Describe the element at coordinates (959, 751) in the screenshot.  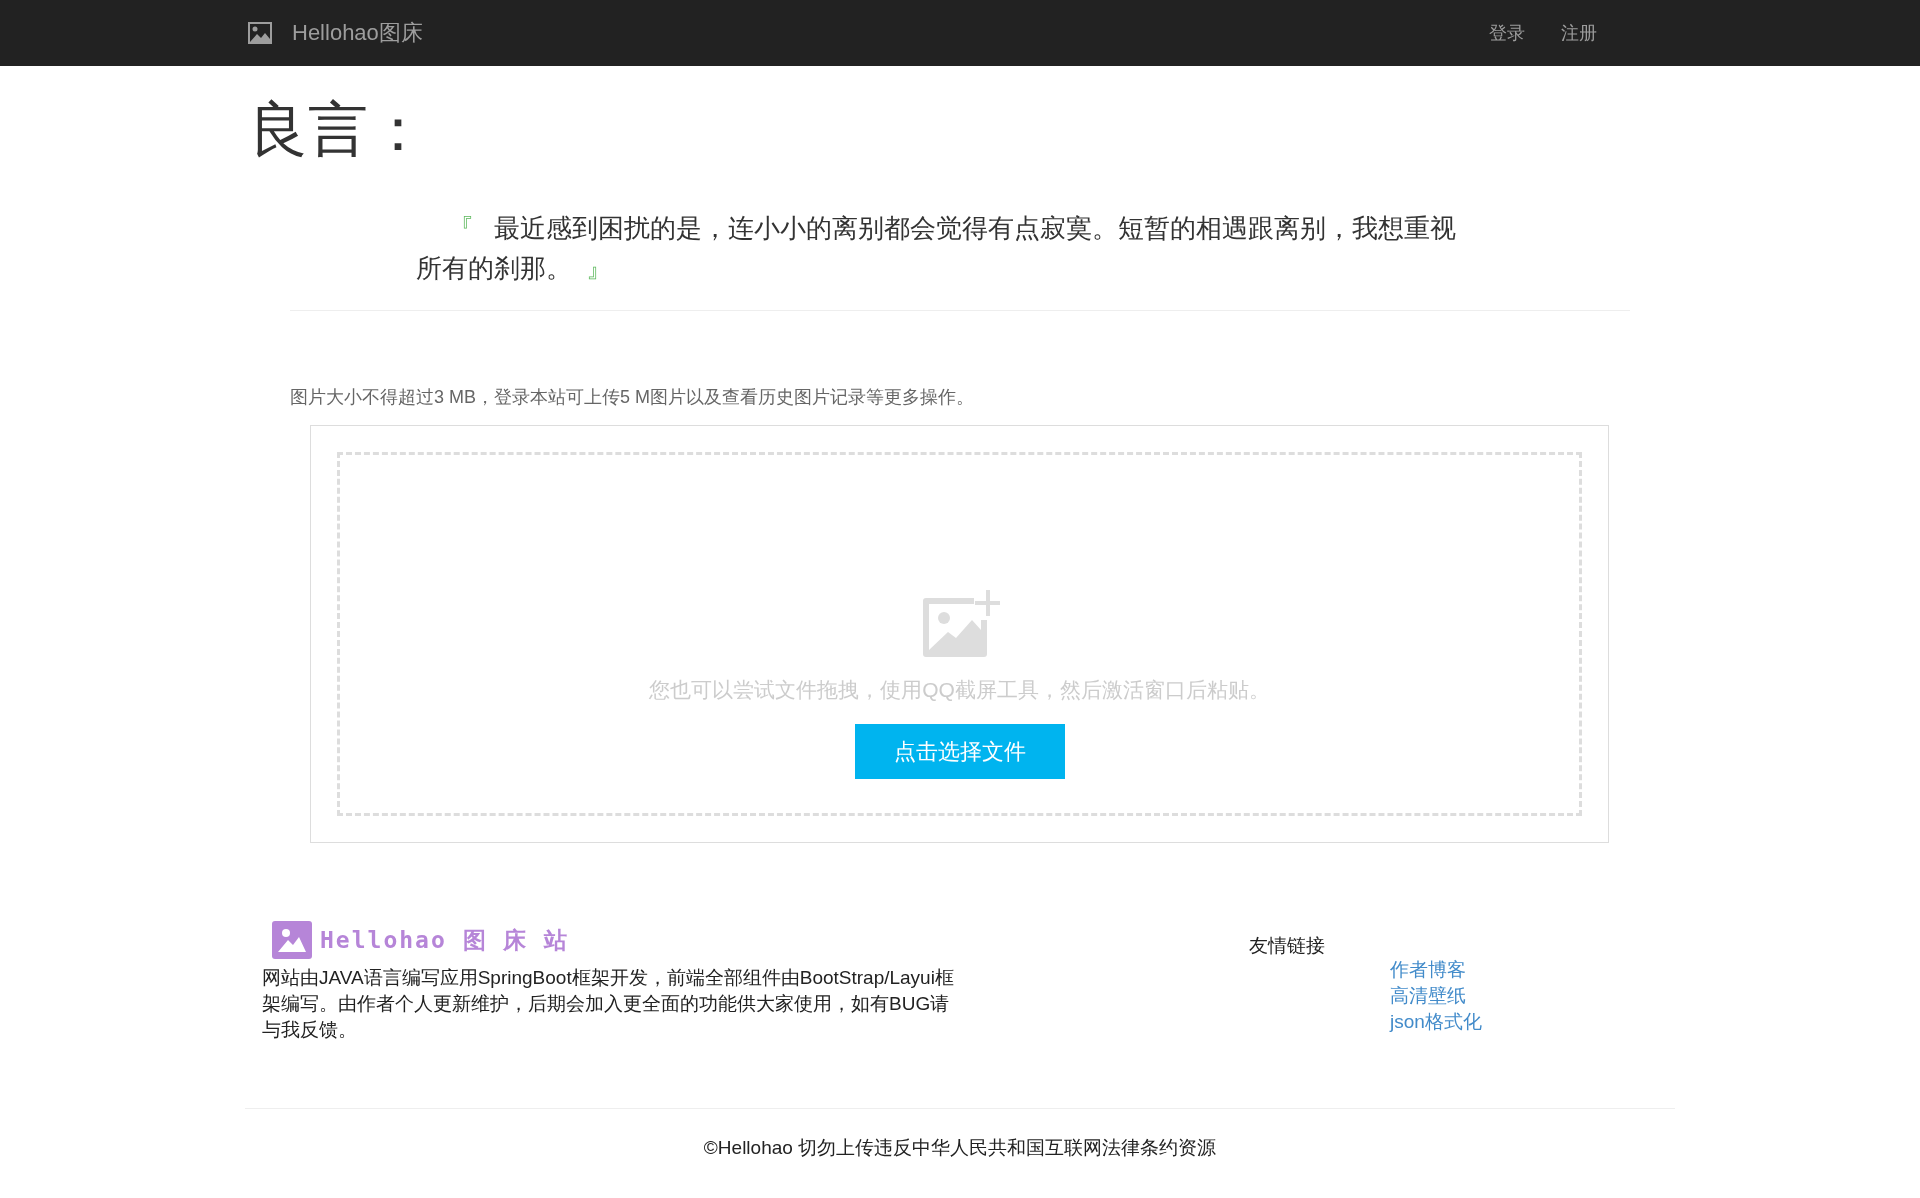
I see `choose-file-button: 点击选择文件` at that location.